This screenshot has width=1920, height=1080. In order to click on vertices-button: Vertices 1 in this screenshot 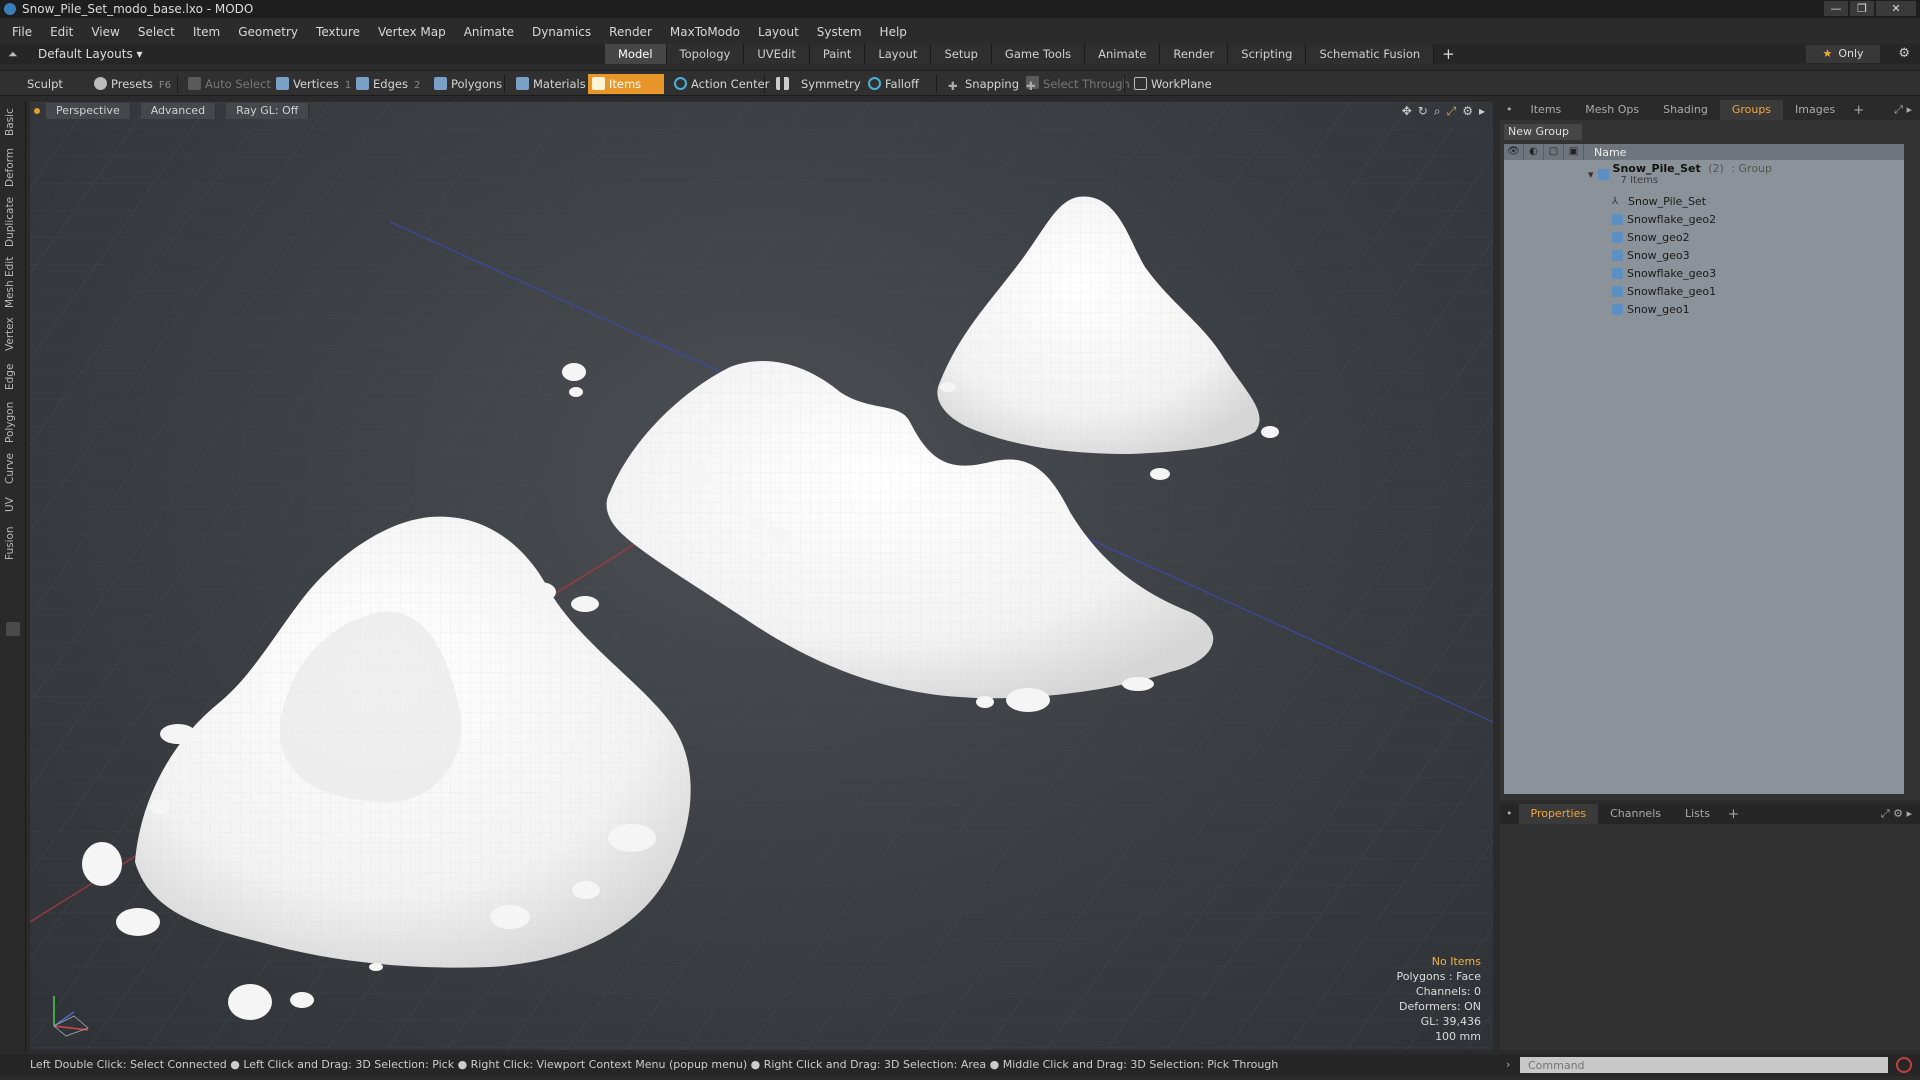, I will do `click(313, 84)`.